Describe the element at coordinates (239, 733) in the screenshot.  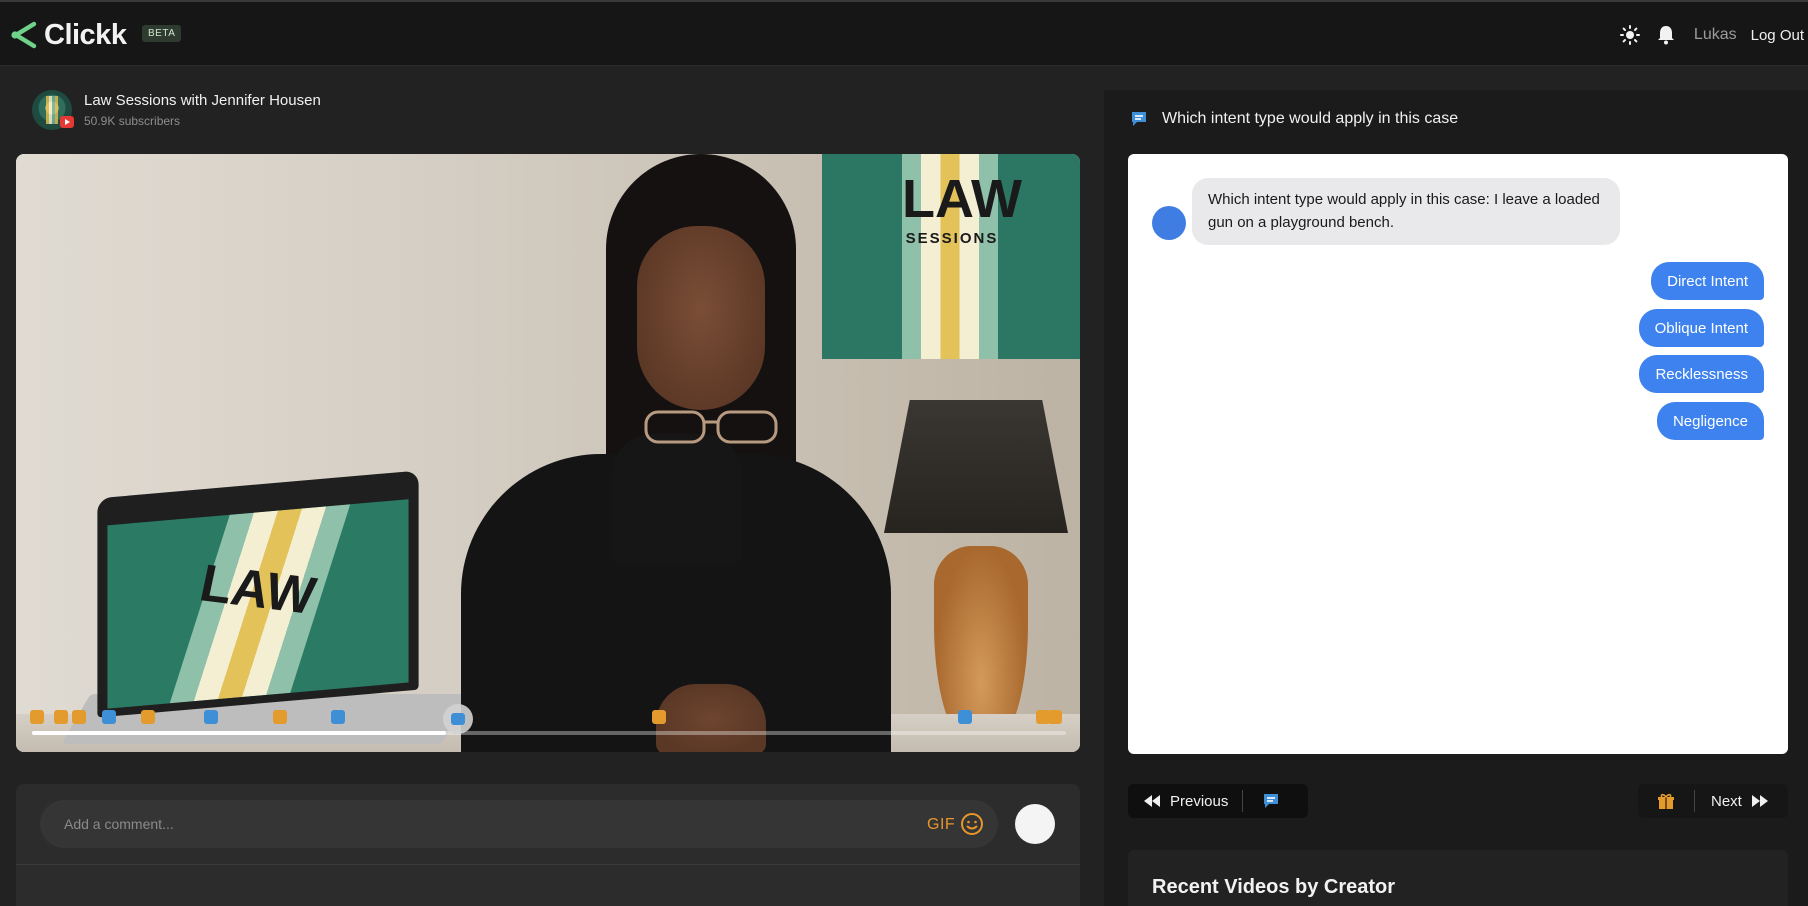
I see `video-progress` at that location.